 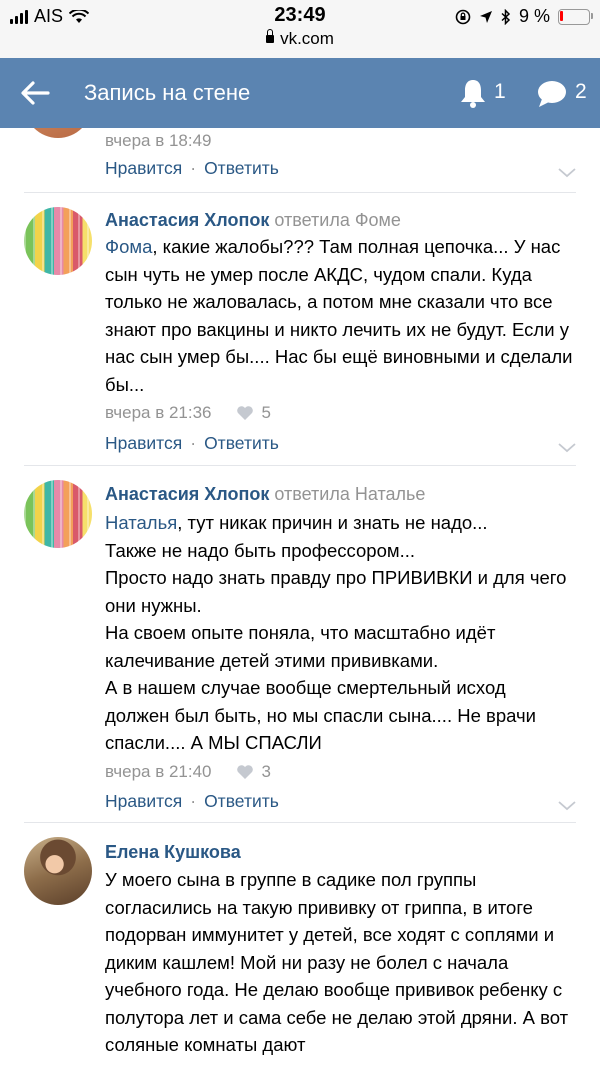 I want to click on likes-count: 5, so click(x=266, y=412).